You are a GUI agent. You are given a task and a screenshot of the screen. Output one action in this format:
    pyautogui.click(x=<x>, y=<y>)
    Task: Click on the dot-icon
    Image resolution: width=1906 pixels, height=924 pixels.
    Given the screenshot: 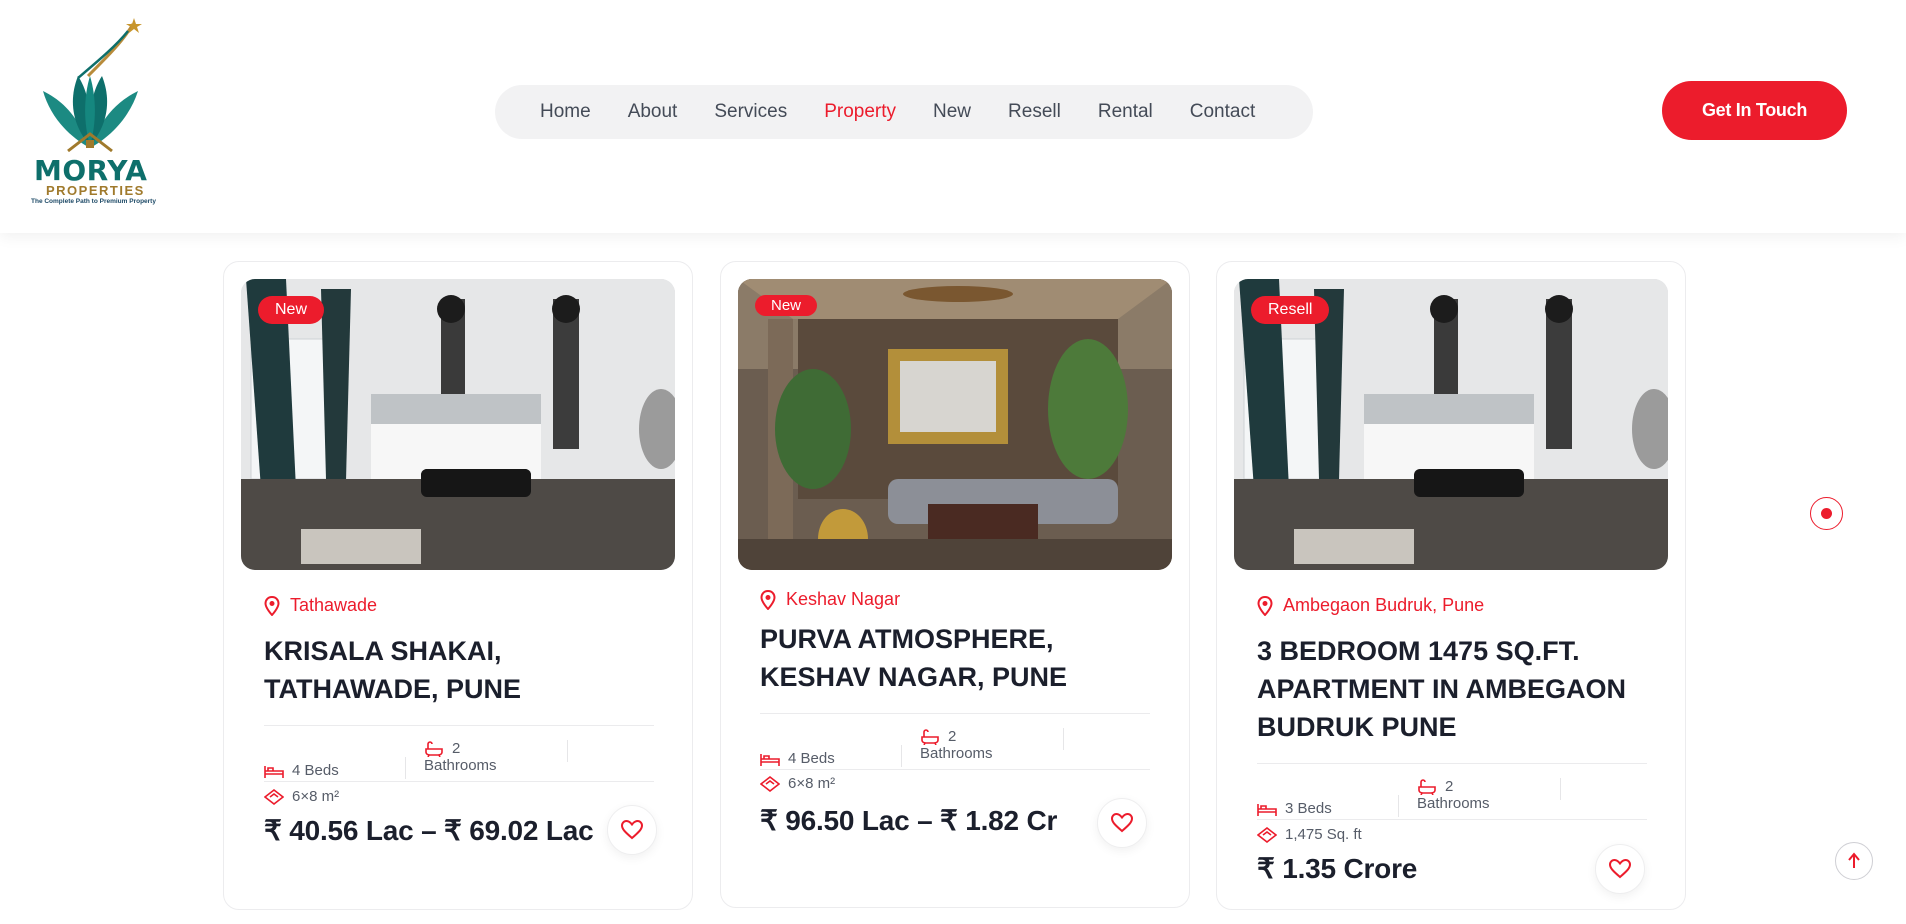 What is the action you would take?
    pyautogui.click(x=1826, y=513)
    